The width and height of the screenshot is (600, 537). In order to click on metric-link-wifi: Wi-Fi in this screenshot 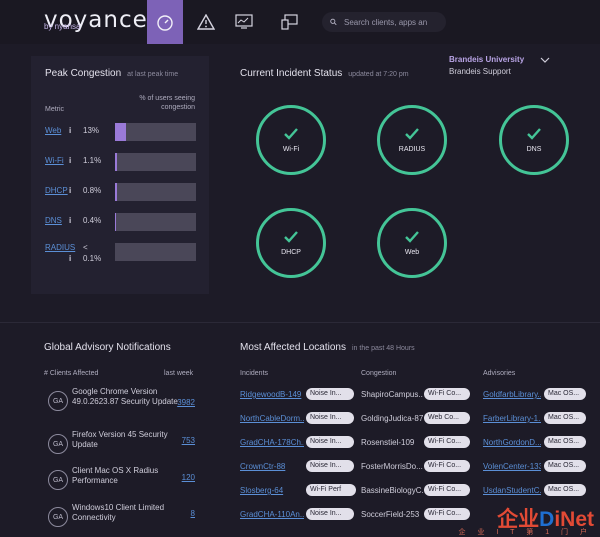, I will do `click(54, 160)`.